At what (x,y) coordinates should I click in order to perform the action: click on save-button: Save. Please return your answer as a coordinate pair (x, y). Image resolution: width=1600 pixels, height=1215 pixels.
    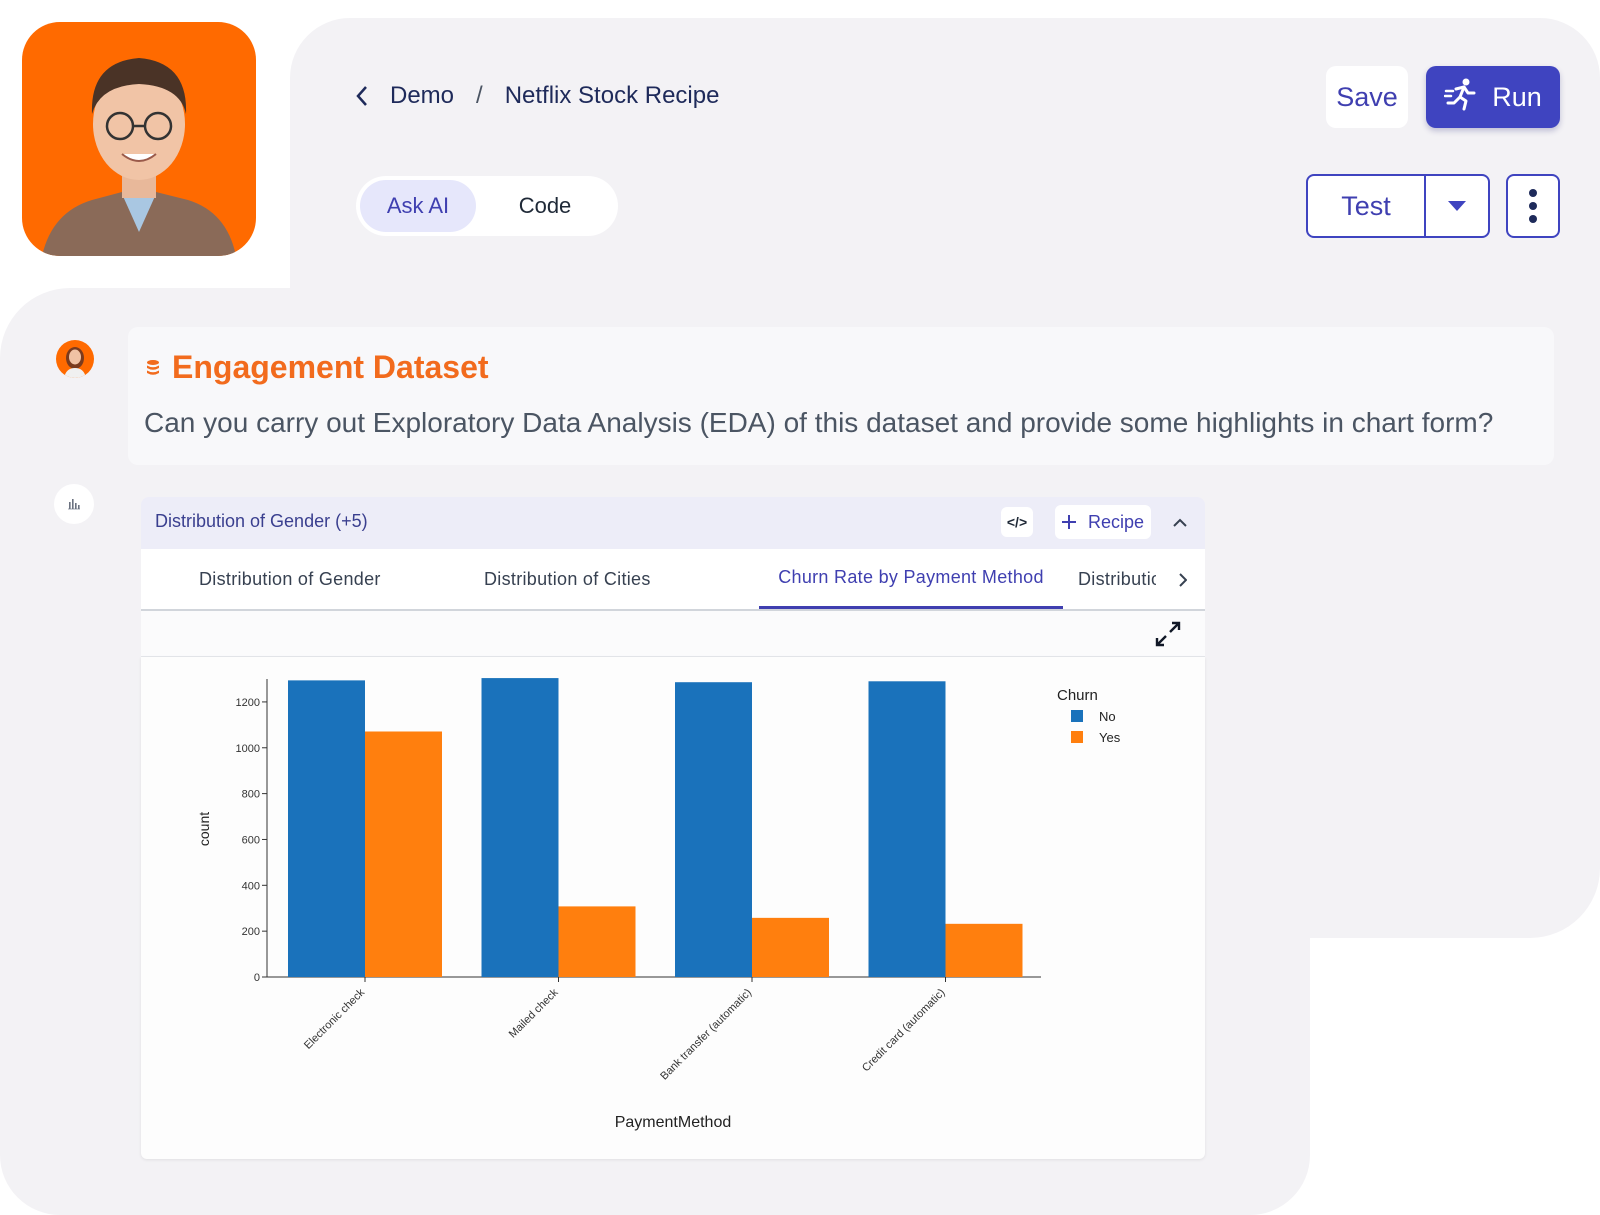
    Looking at the image, I should click on (1367, 97).